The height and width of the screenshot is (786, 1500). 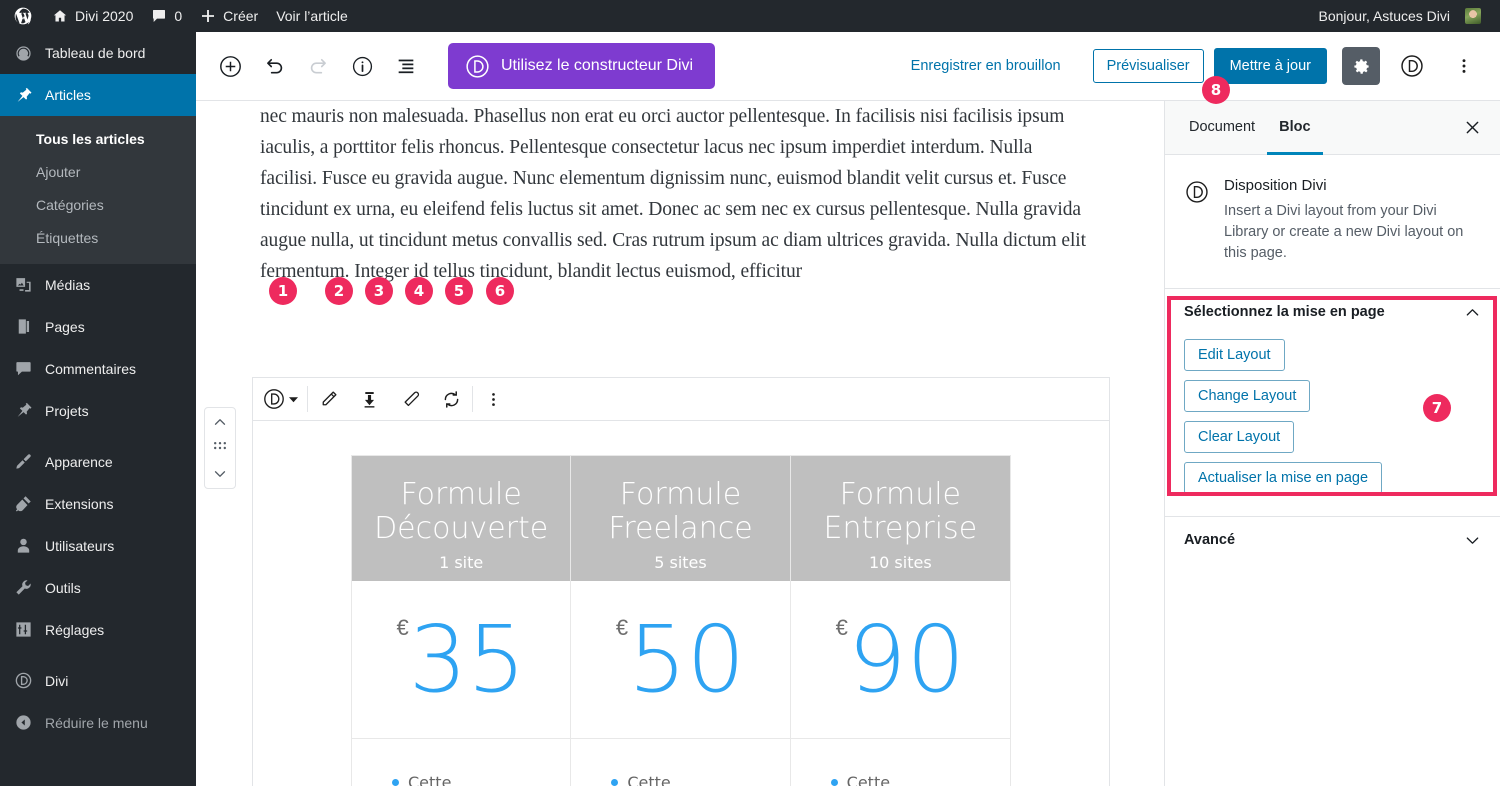 What do you see at coordinates (98, 327) in the screenshot?
I see `sidebar-item-pages: Pages` at bounding box center [98, 327].